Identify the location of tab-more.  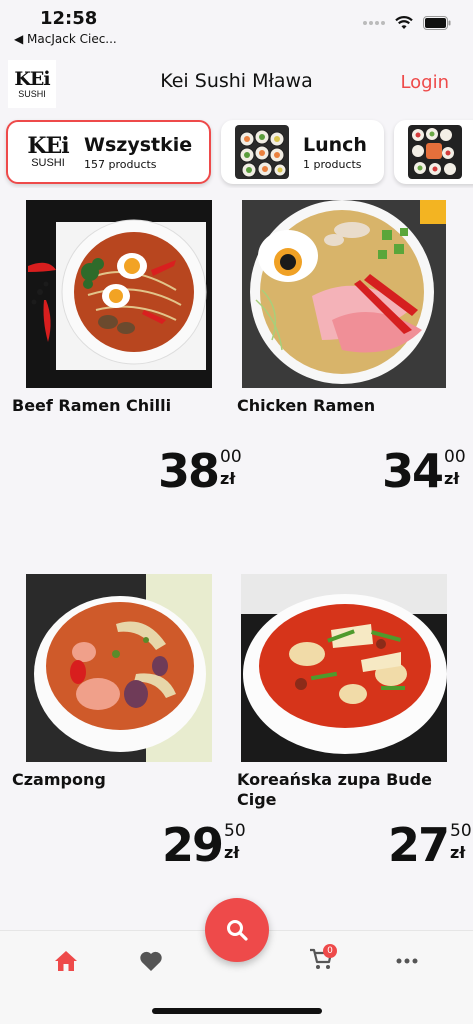
(407, 961).